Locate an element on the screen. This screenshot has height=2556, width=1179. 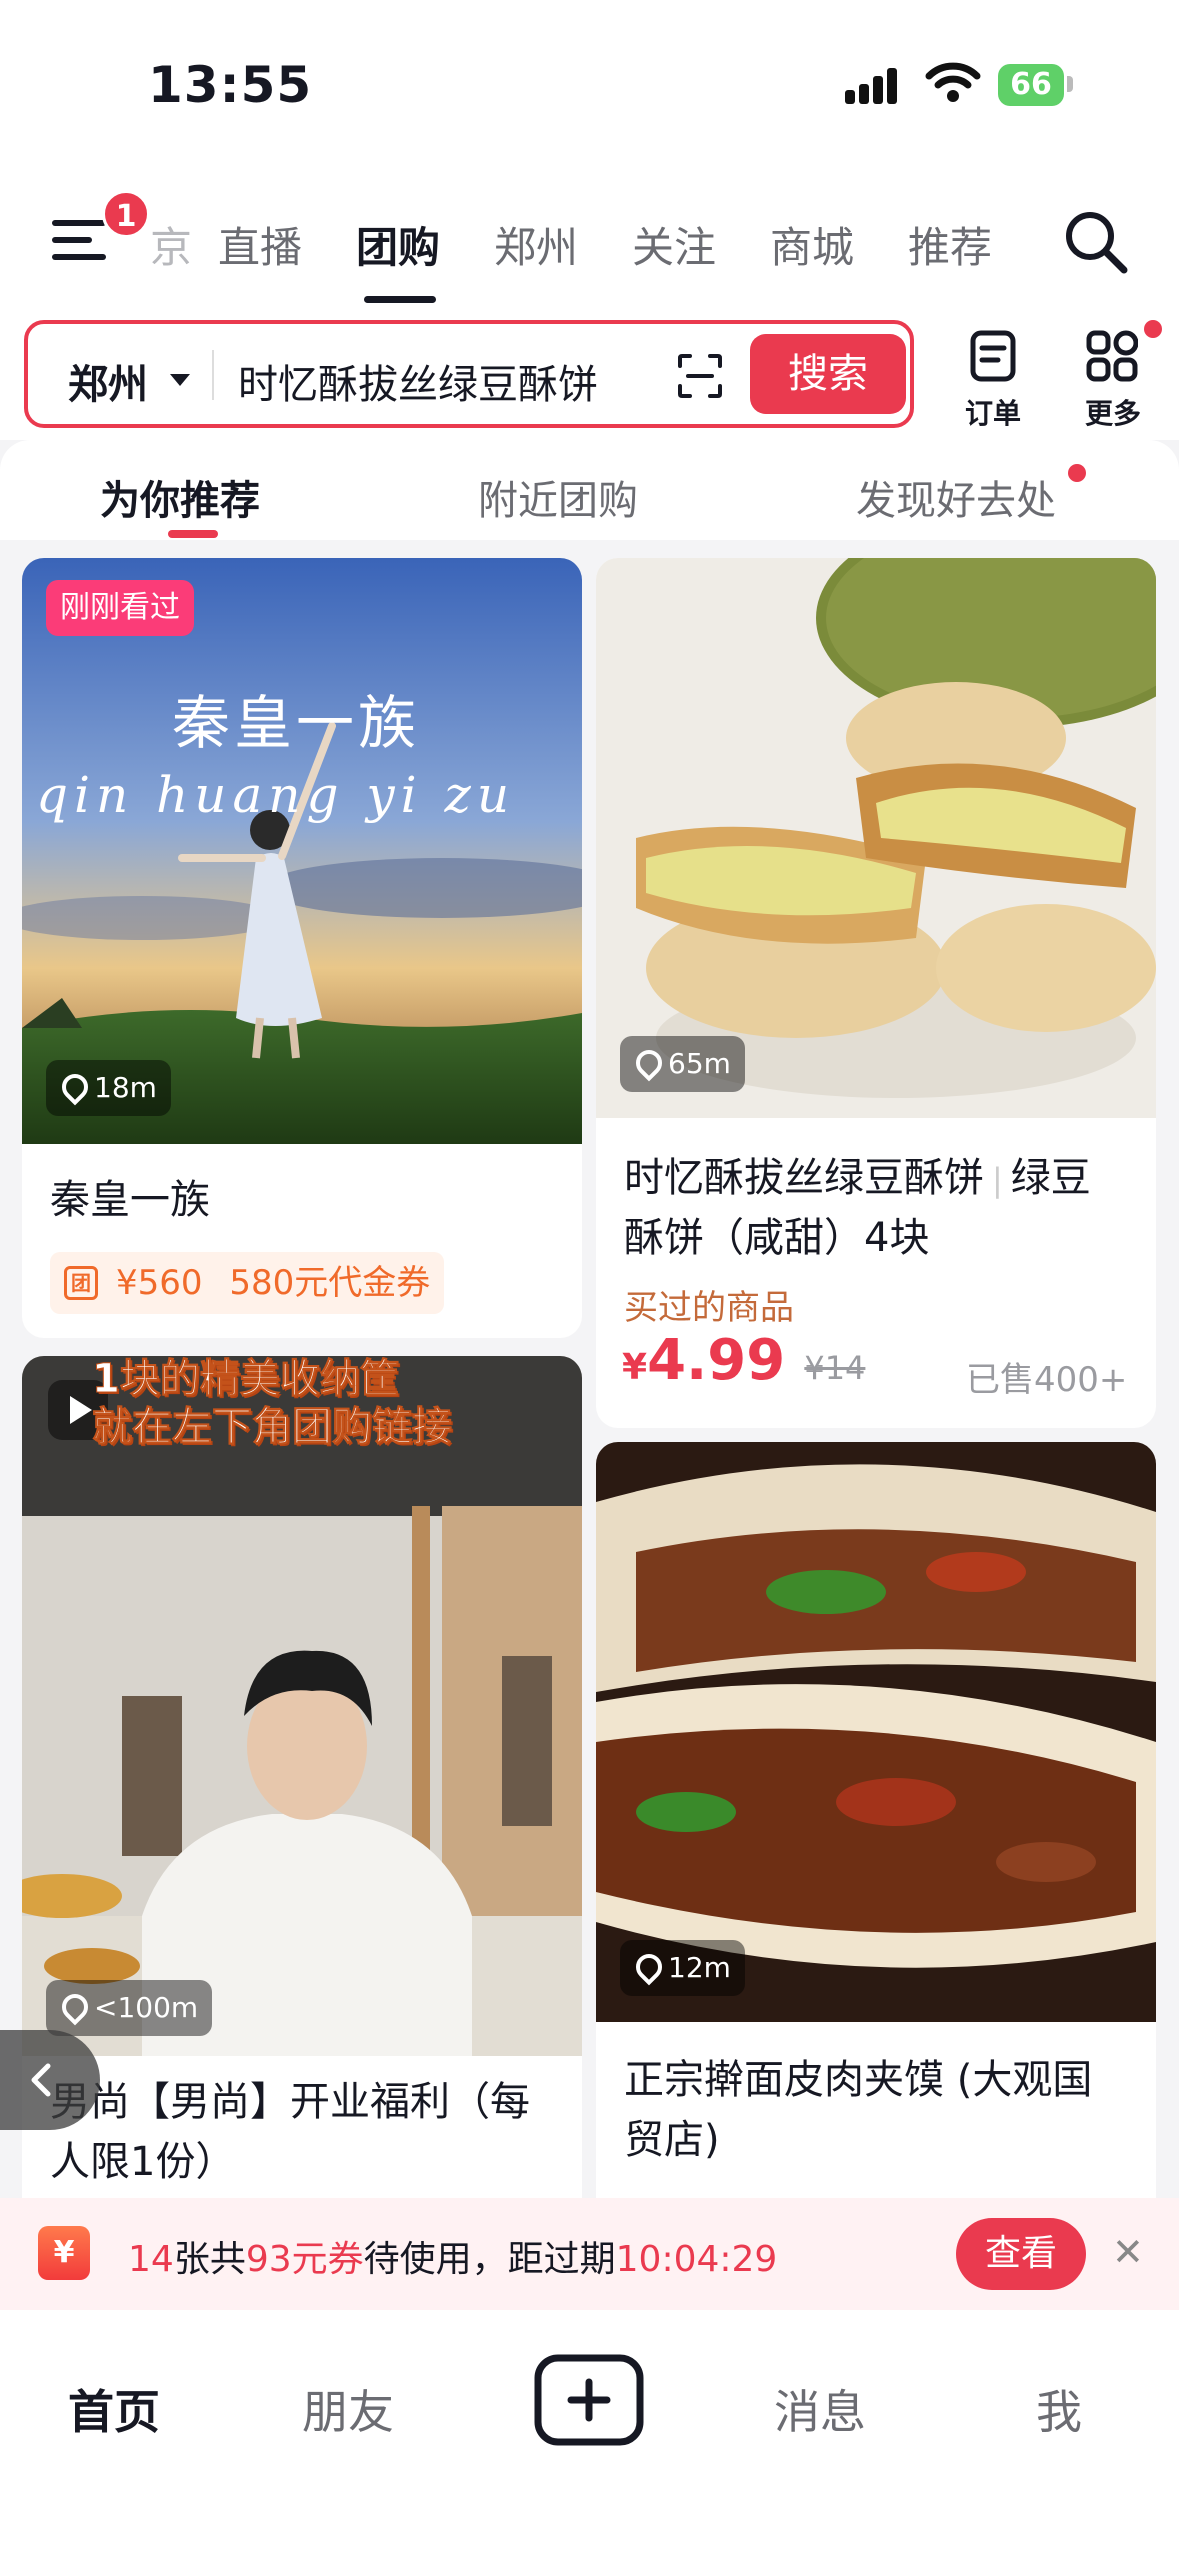
coupon-banner: ¥ 14张共93元券待使用，距过期10:04:29 查看 ✕ is located at coordinates (589, 2254).